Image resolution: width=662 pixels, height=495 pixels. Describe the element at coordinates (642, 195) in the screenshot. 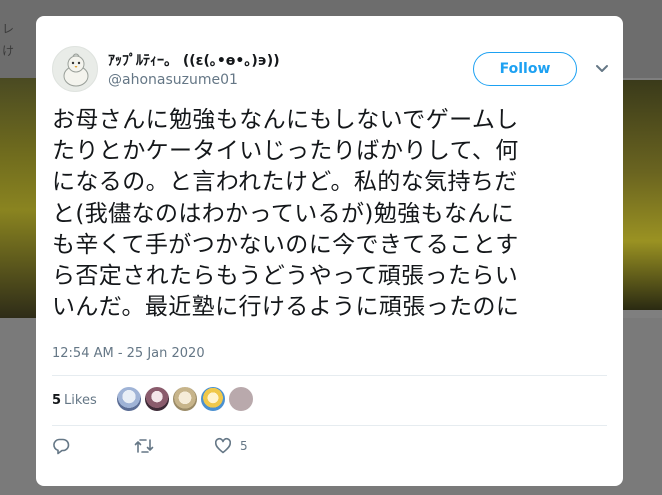

I see `background-image-right` at that location.